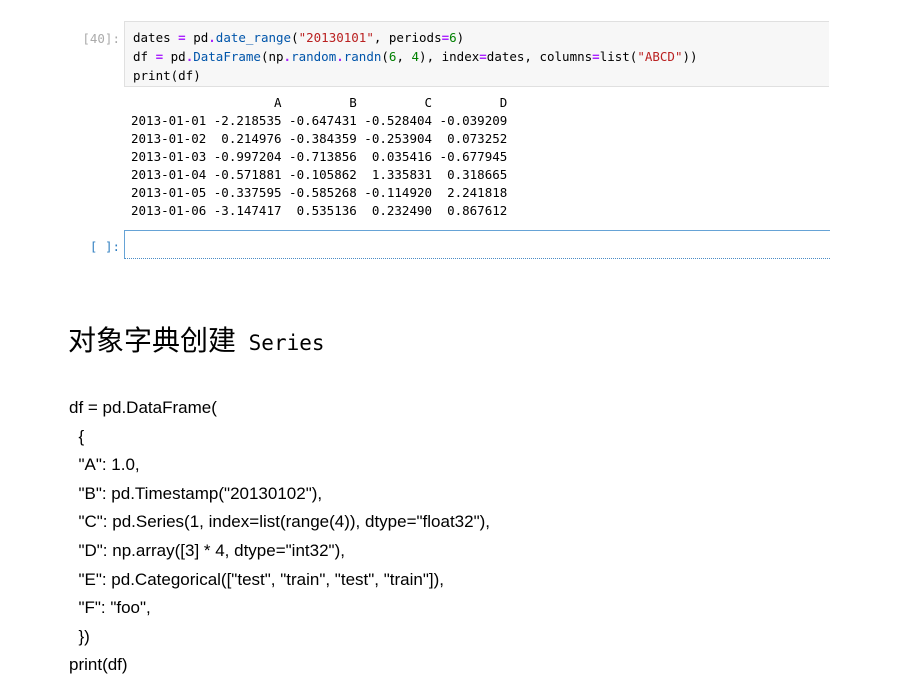 This screenshot has width=900, height=686. What do you see at coordinates (362, 56) in the screenshot?
I see `code-token: randn` at bounding box center [362, 56].